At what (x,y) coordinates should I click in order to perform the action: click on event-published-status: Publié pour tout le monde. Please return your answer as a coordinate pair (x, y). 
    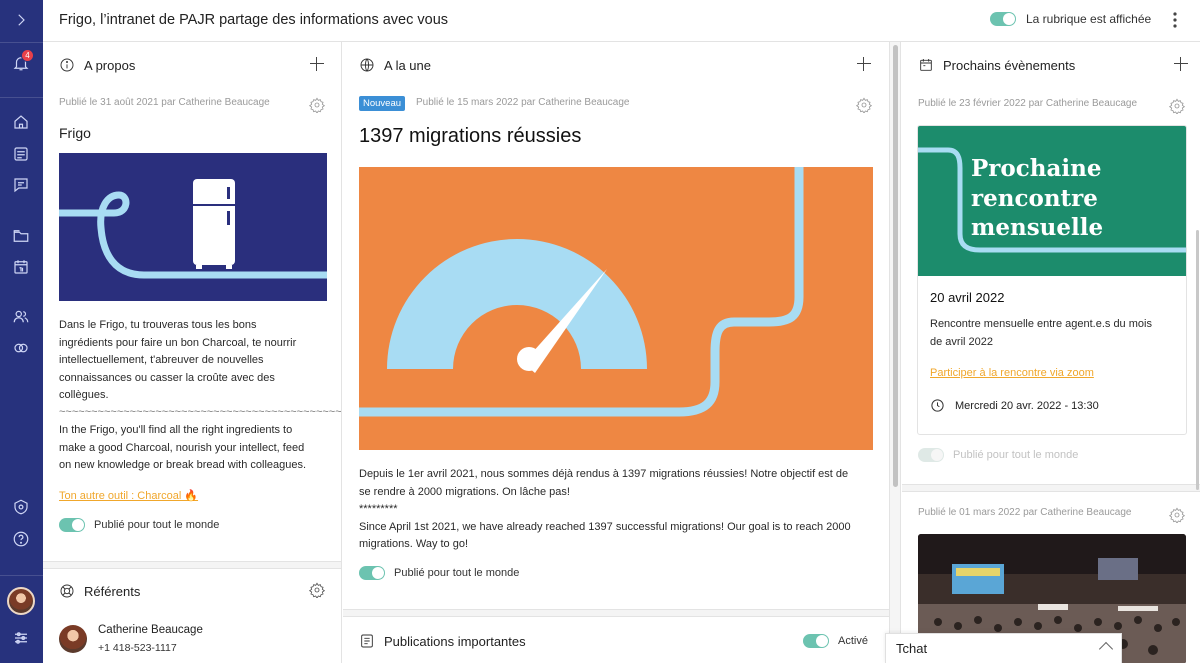
    Looking at the image, I should click on (998, 455).